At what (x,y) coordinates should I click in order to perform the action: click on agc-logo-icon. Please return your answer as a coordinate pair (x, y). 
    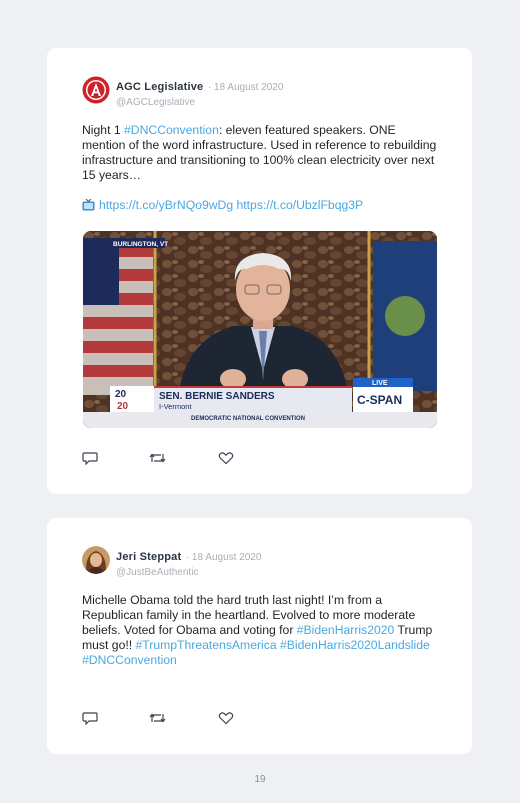
    Looking at the image, I should click on (96, 90).